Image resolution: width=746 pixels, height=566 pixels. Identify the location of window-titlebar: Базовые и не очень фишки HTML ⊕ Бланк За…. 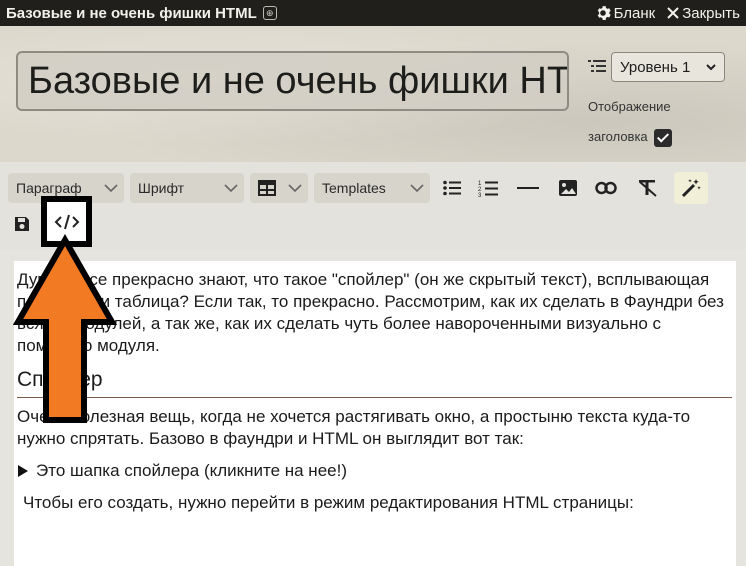
(373, 13).